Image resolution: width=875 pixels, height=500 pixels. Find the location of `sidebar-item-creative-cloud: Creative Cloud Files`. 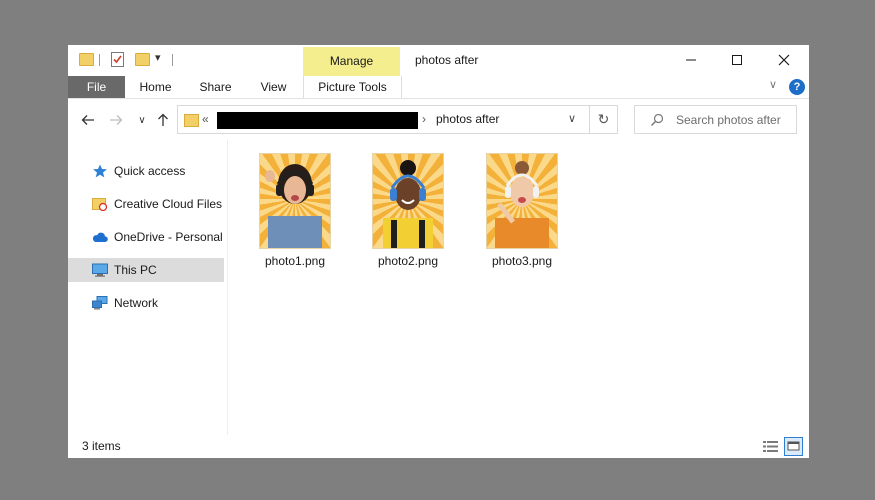

sidebar-item-creative-cloud: Creative Cloud Files is located at coordinates (146, 204).